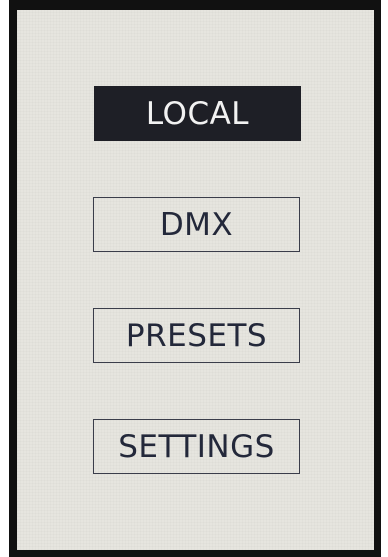  Describe the element at coordinates (197, 113) in the screenshot. I see `local-button: LOCAL` at that location.